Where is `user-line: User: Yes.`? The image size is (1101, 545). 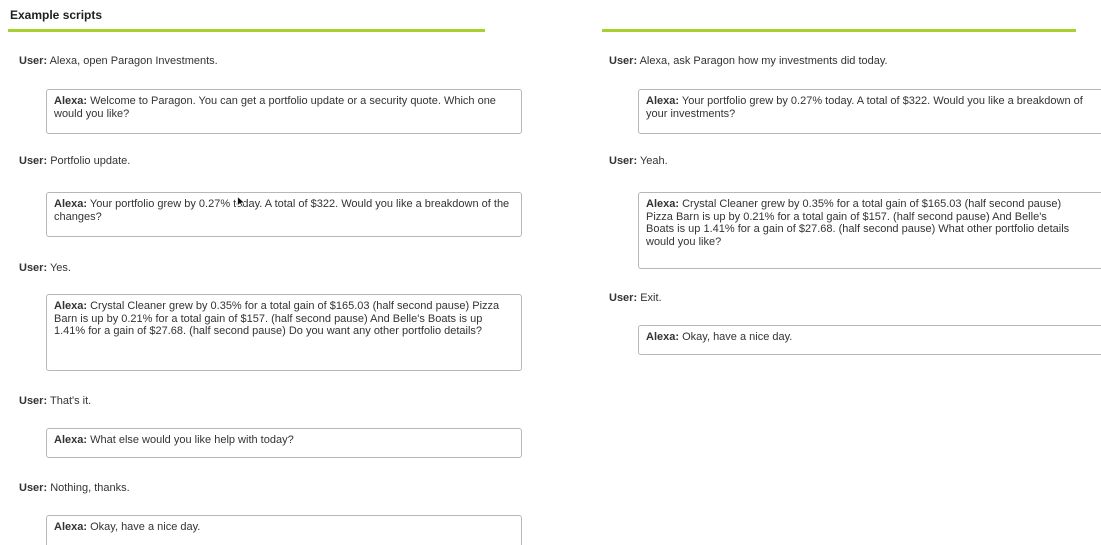
user-line: User: Yes. is located at coordinates (45, 268).